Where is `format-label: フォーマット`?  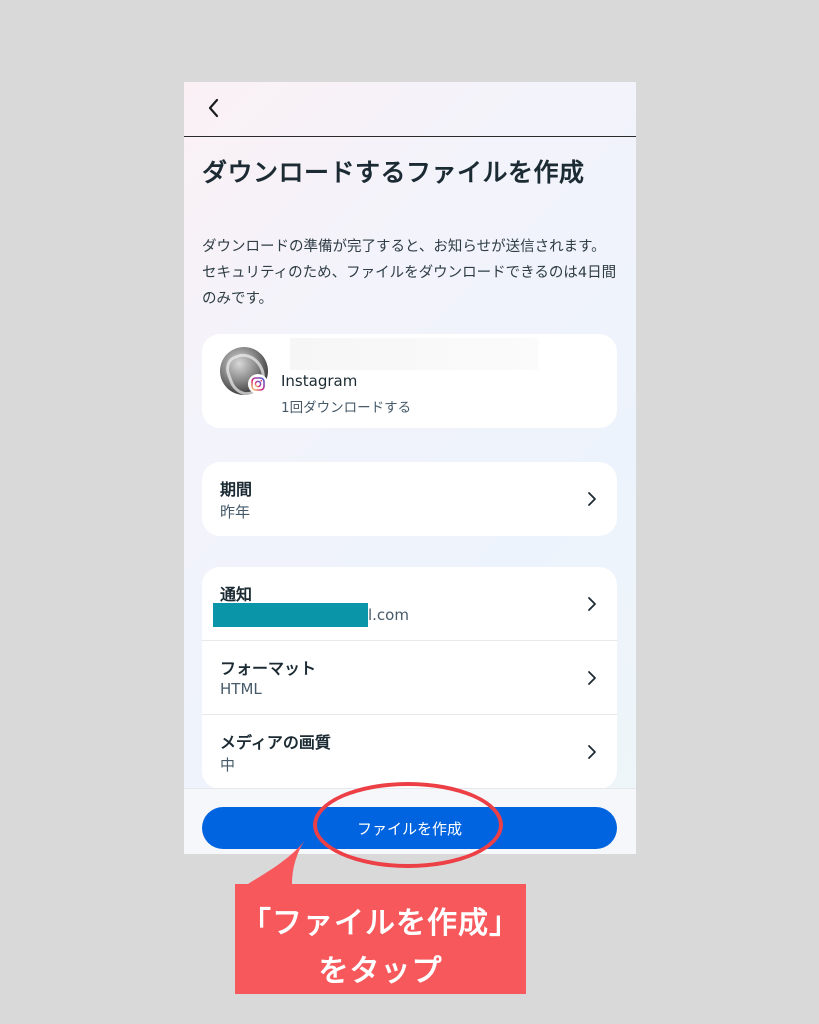 format-label: フォーマット is located at coordinates (268, 668).